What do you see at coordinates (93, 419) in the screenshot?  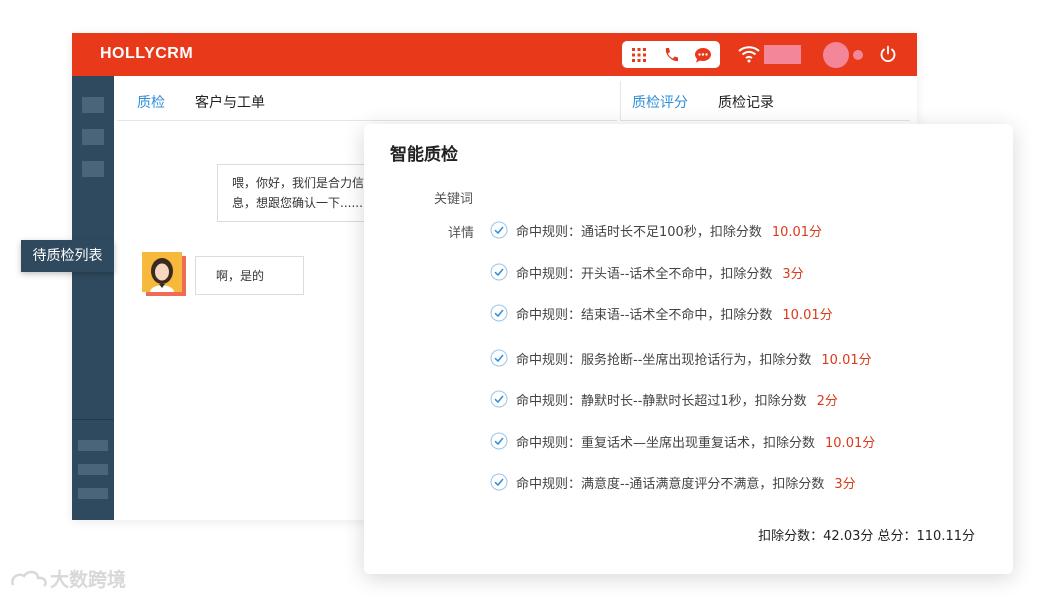 I see `sidebar-divider` at bounding box center [93, 419].